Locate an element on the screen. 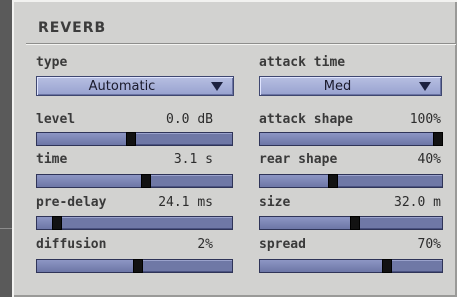  time-label: time is located at coordinates (52, 159).